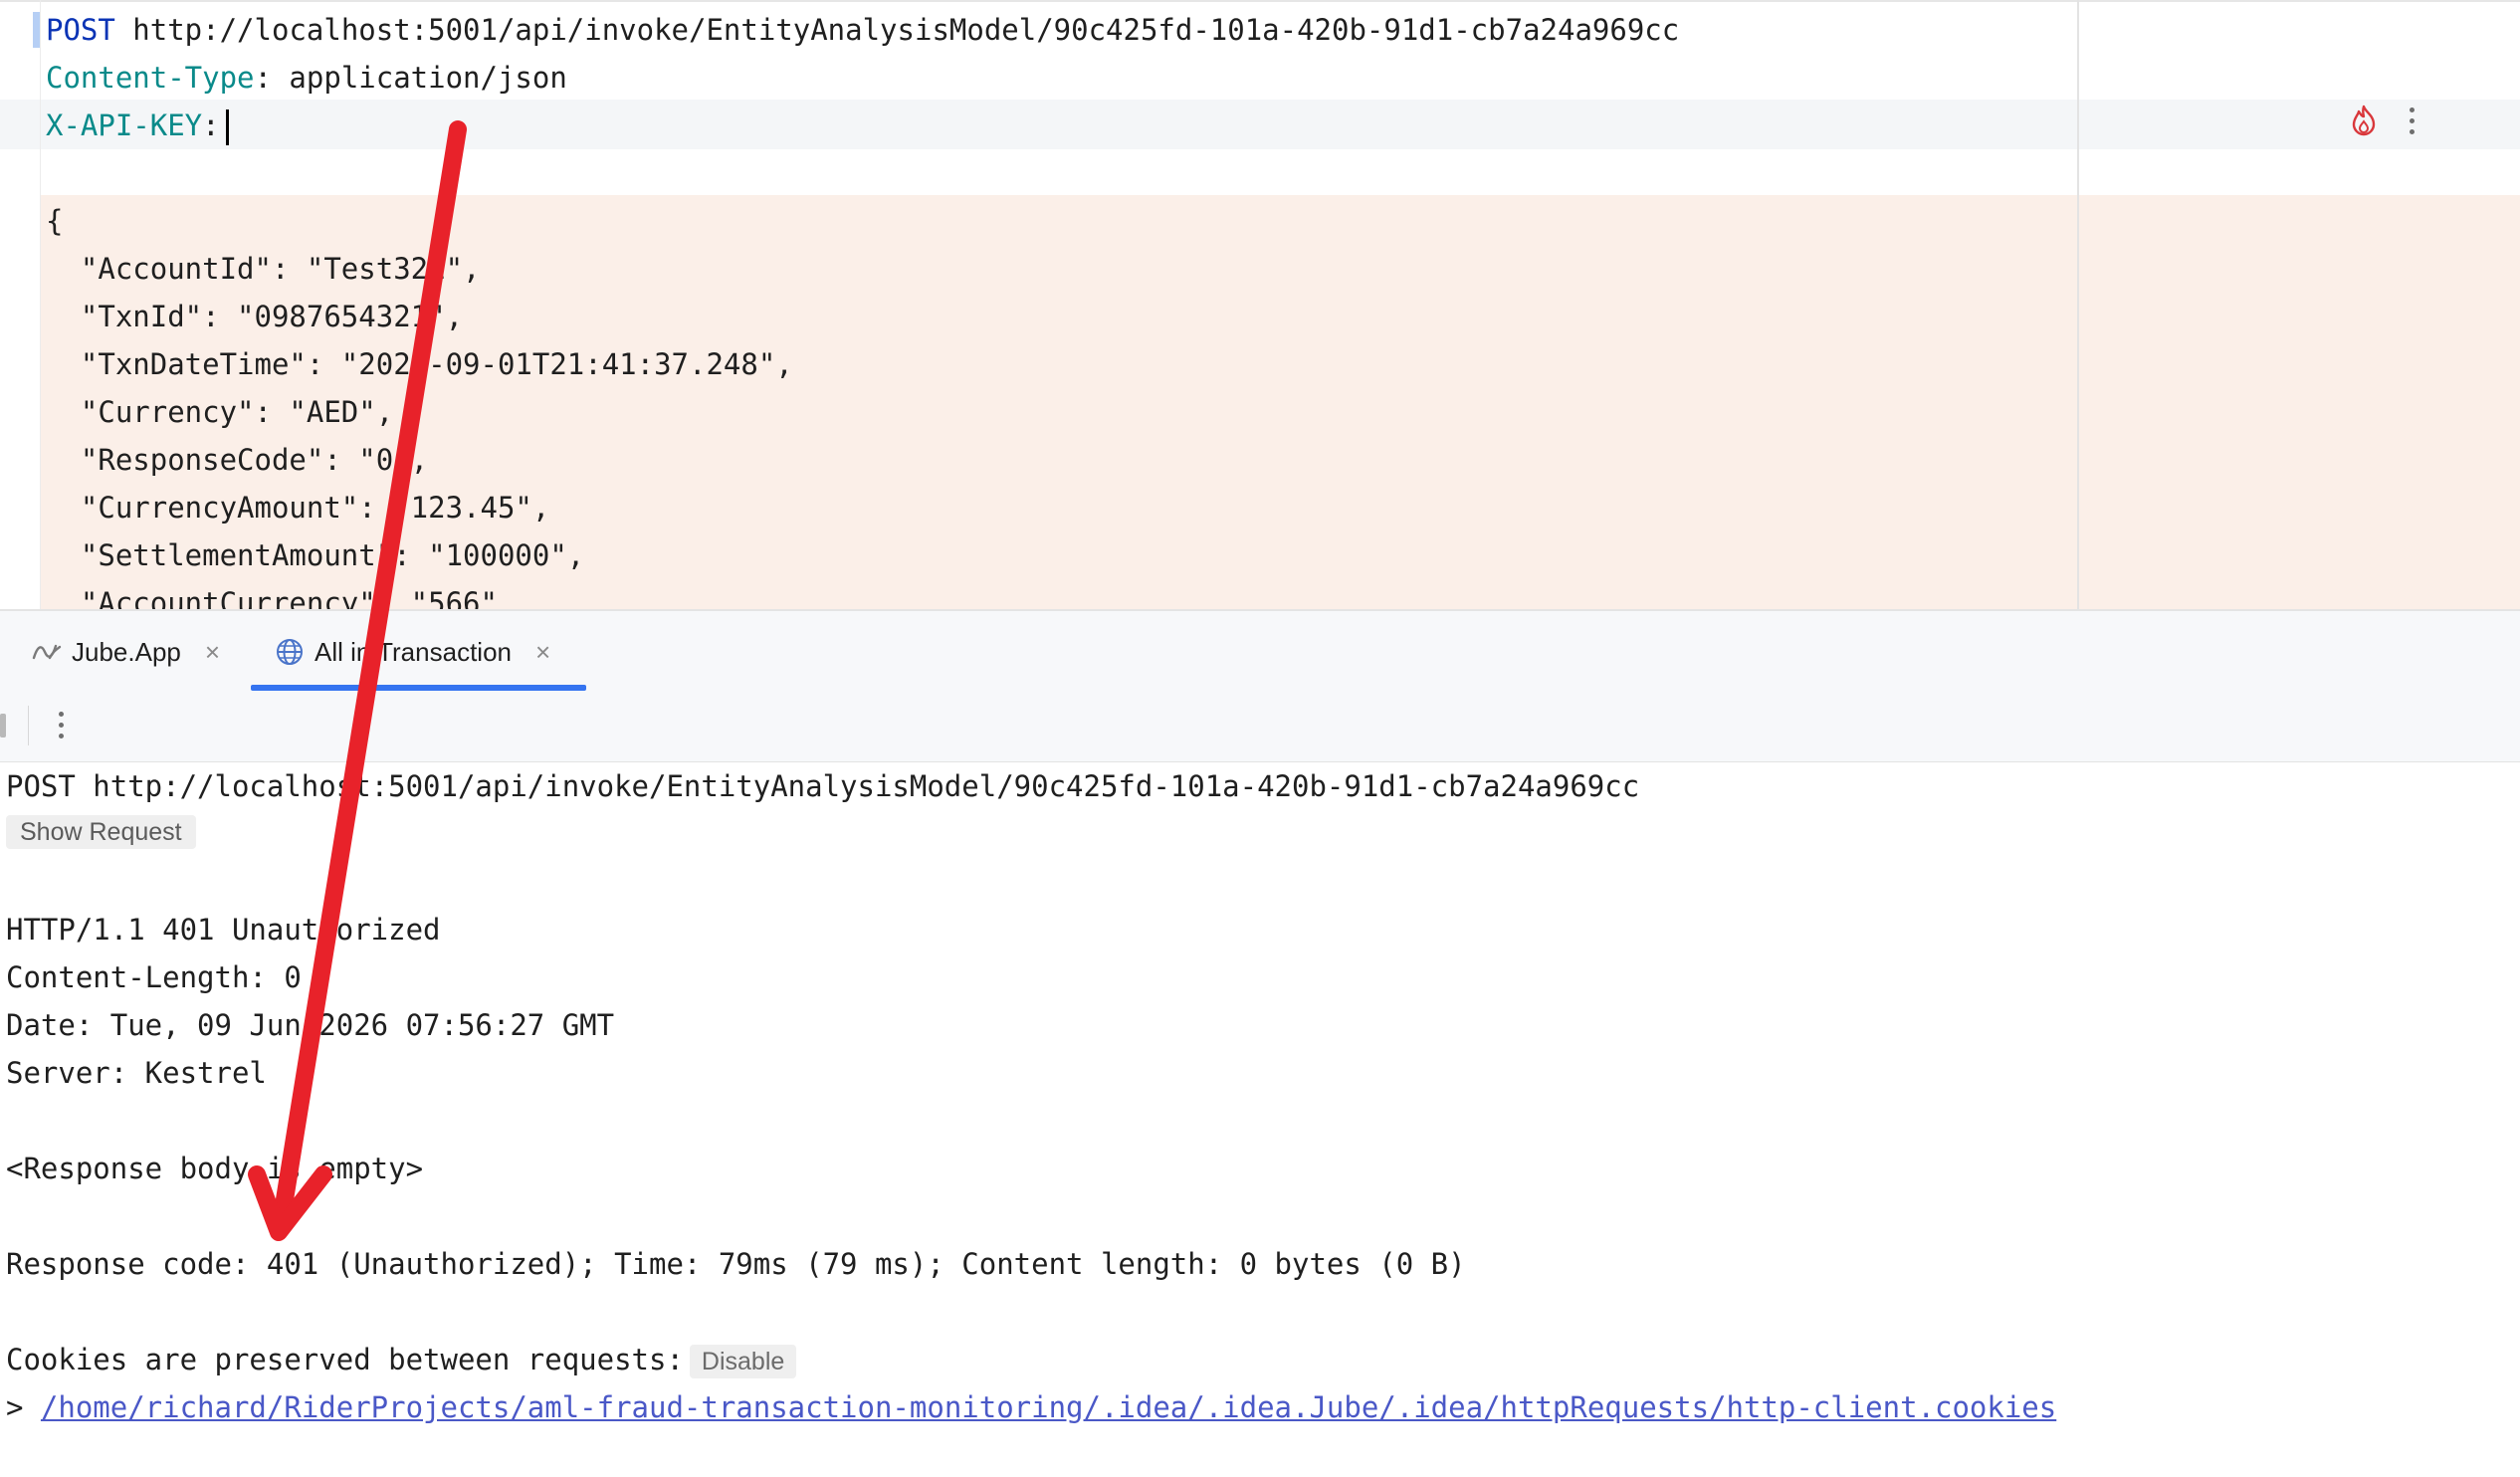 This screenshot has width=2520, height=1477. What do you see at coordinates (263, 269) in the screenshot?
I see `body-line: "AccountId": "Test321",` at bounding box center [263, 269].